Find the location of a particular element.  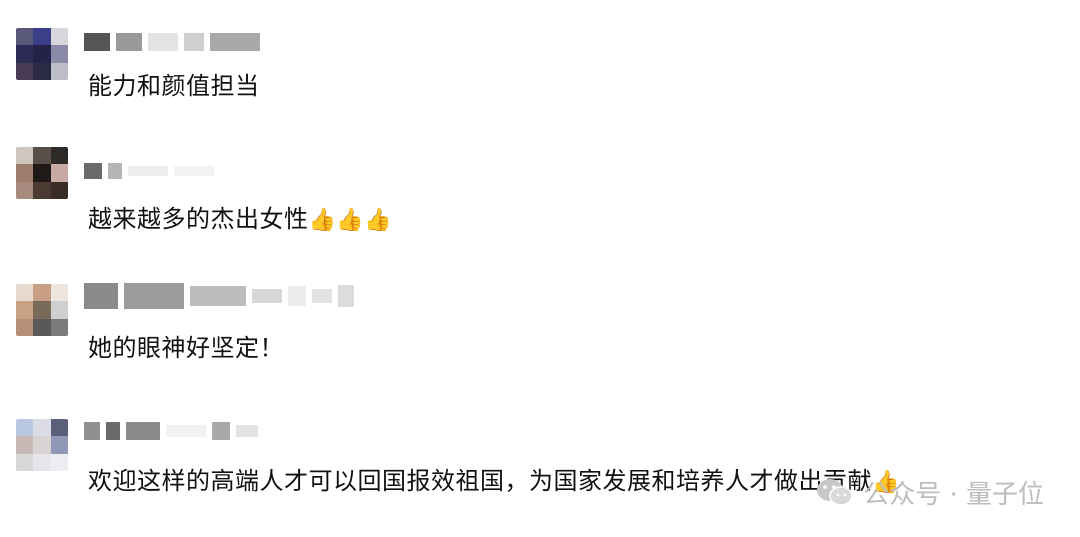

wechat-icon is located at coordinates (835, 493).